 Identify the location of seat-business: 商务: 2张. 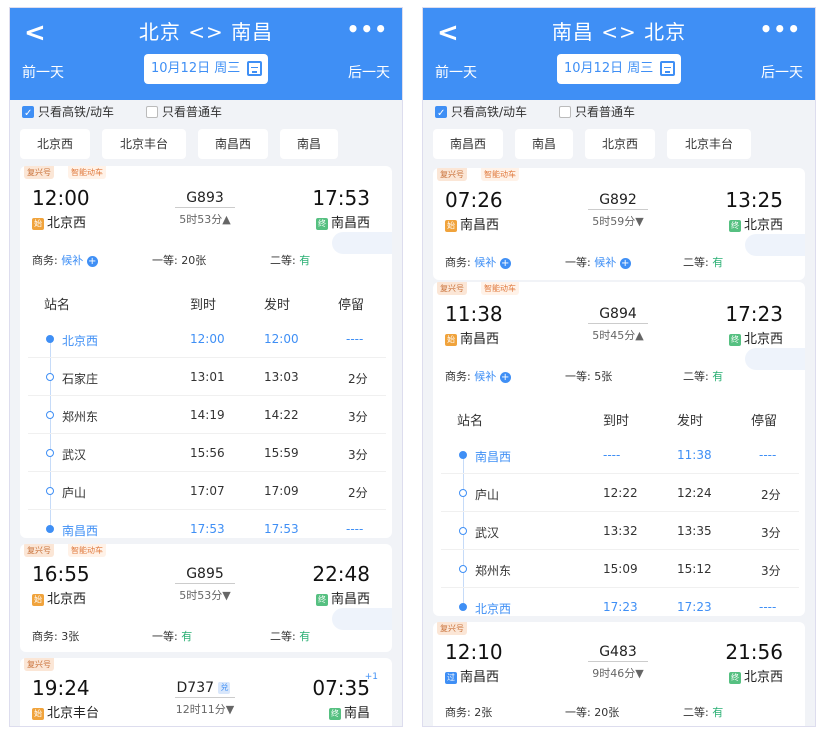
(468, 712).